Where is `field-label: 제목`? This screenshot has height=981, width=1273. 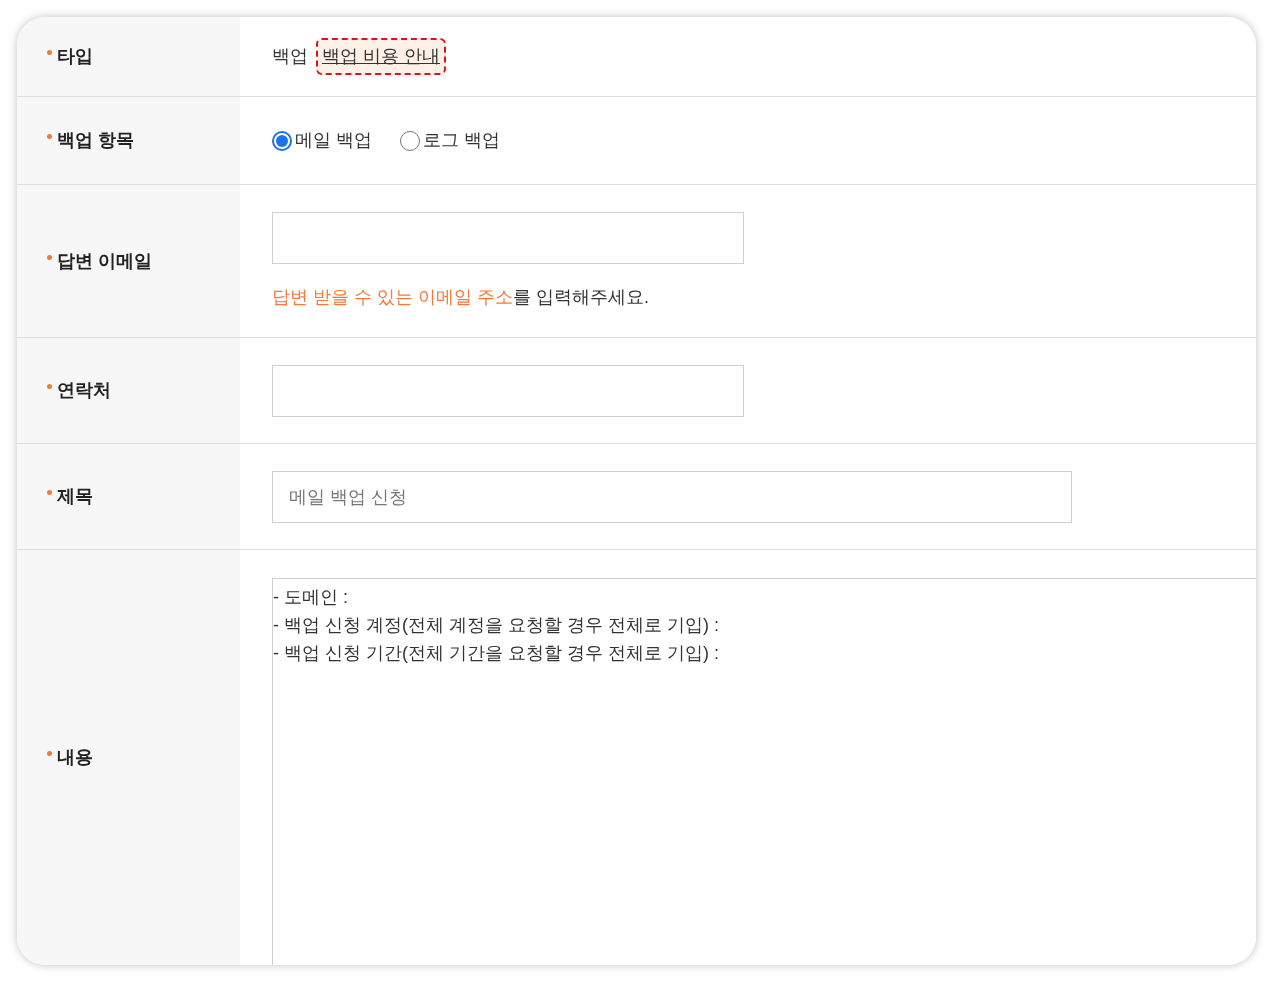 field-label: 제목 is located at coordinates (75, 496).